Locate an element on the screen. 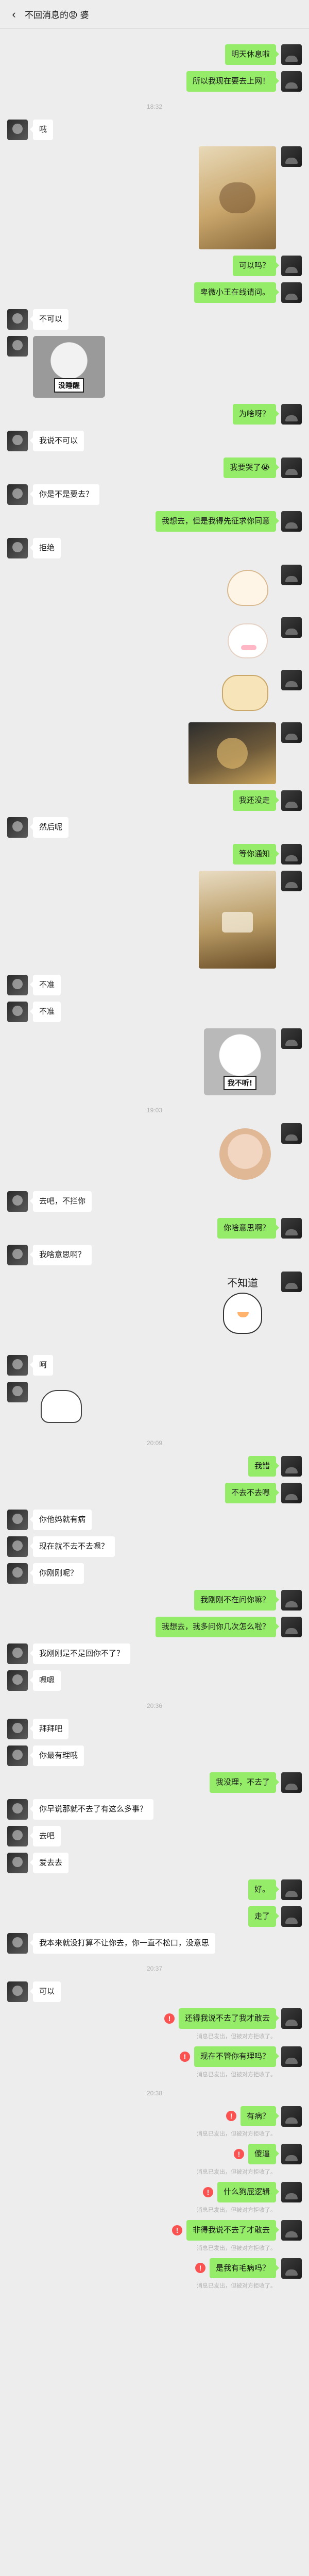 The height and width of the screenshot is (2576, 309). message-bubble: 我错 is located at coordinates (264, 1466).